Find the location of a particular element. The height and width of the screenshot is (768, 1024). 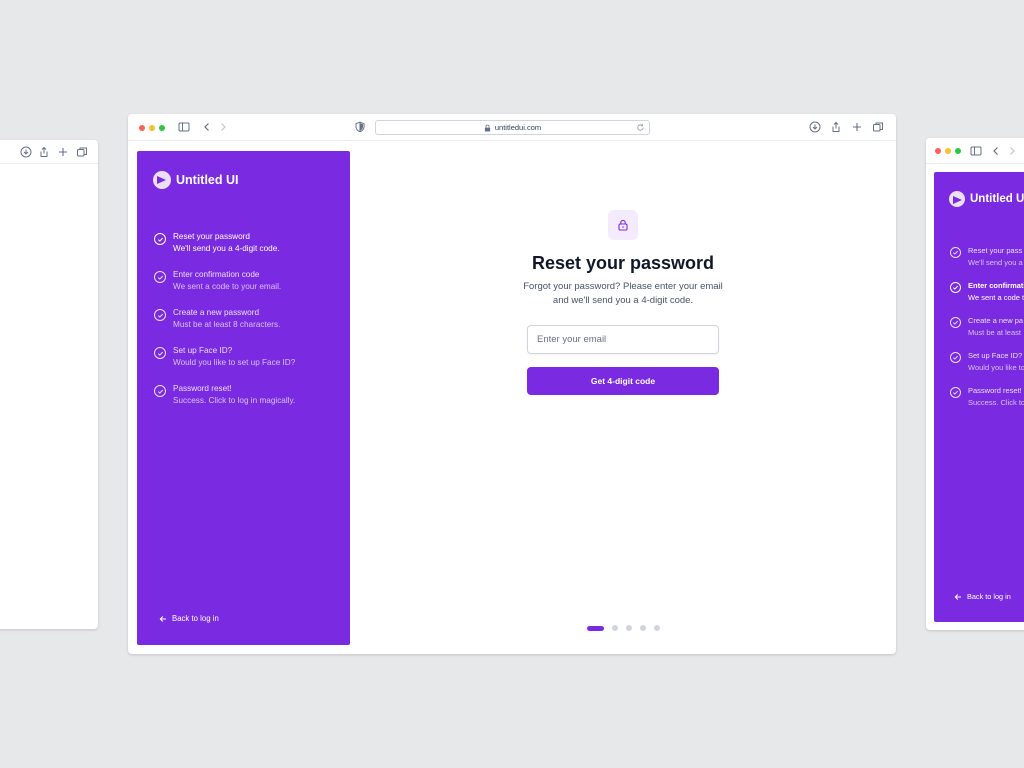

step-description: We sent a code to your email. is located at coordinates (227, 286).